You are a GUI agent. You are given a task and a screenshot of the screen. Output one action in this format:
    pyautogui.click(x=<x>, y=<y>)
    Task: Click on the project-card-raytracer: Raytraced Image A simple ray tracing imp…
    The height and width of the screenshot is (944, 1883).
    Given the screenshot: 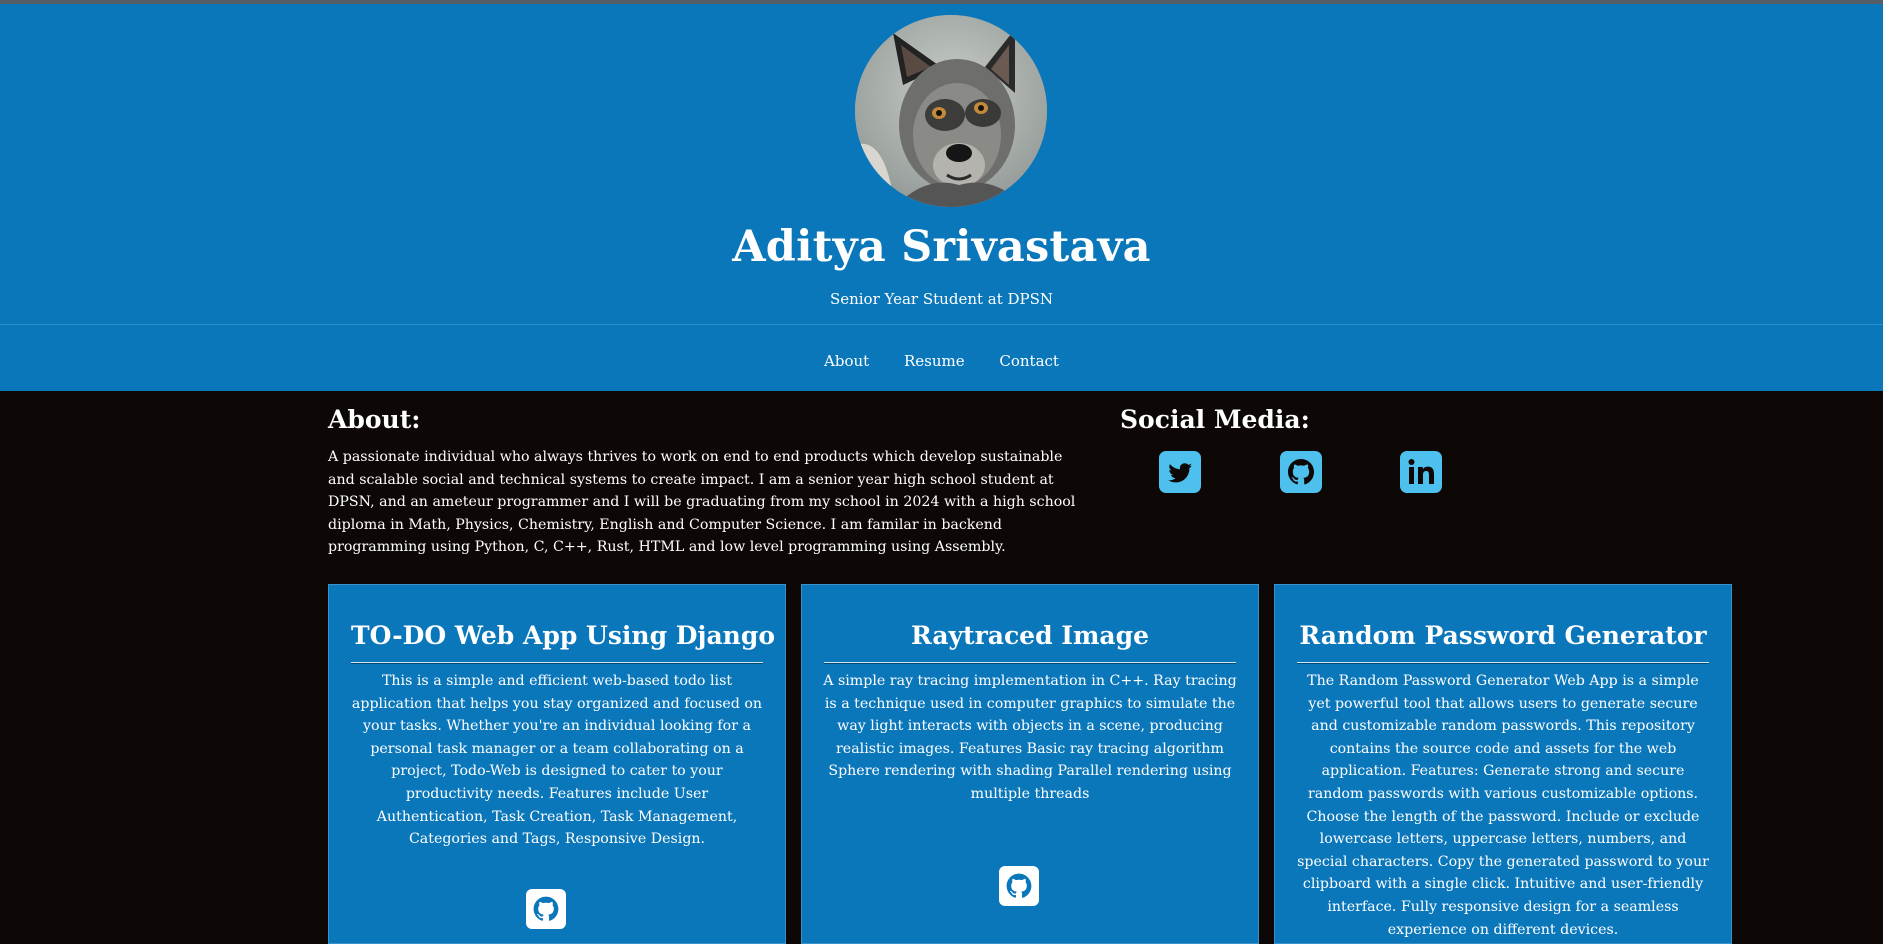 What is the action you would take?
    pyautogui.click(x=1030, y=764)
    